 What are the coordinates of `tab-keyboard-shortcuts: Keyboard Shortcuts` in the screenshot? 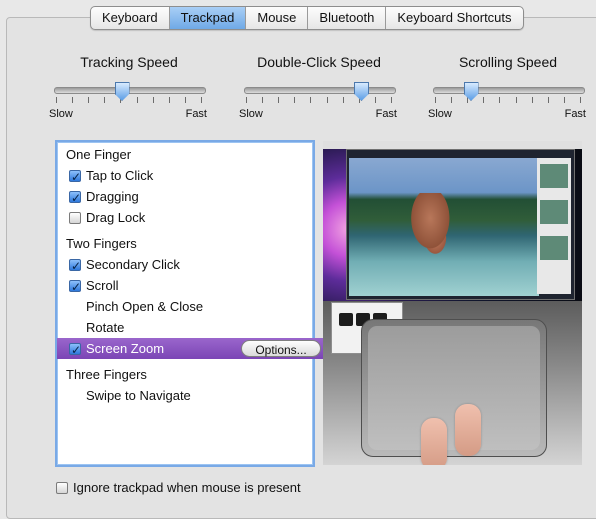 It's located at (454, 18).